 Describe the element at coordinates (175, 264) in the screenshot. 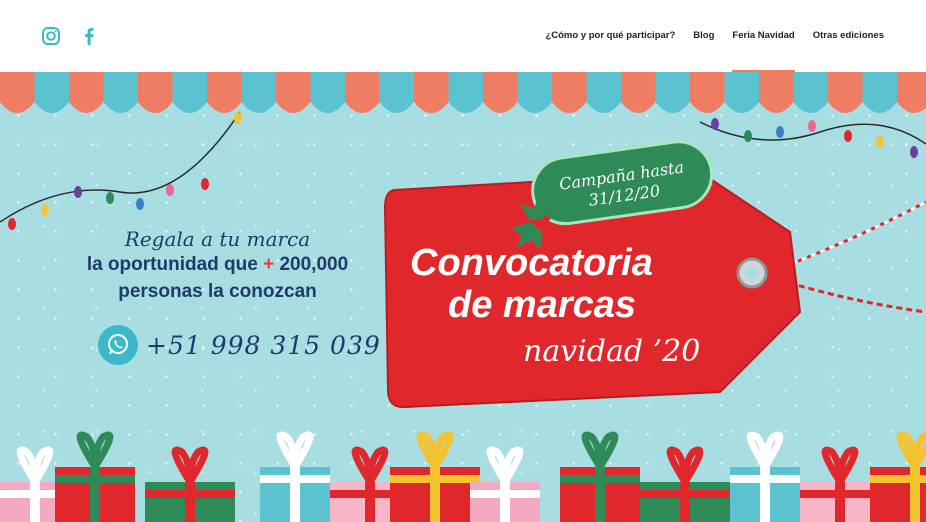

I see `tagline-line2-a: la oportunidad que` at that location.